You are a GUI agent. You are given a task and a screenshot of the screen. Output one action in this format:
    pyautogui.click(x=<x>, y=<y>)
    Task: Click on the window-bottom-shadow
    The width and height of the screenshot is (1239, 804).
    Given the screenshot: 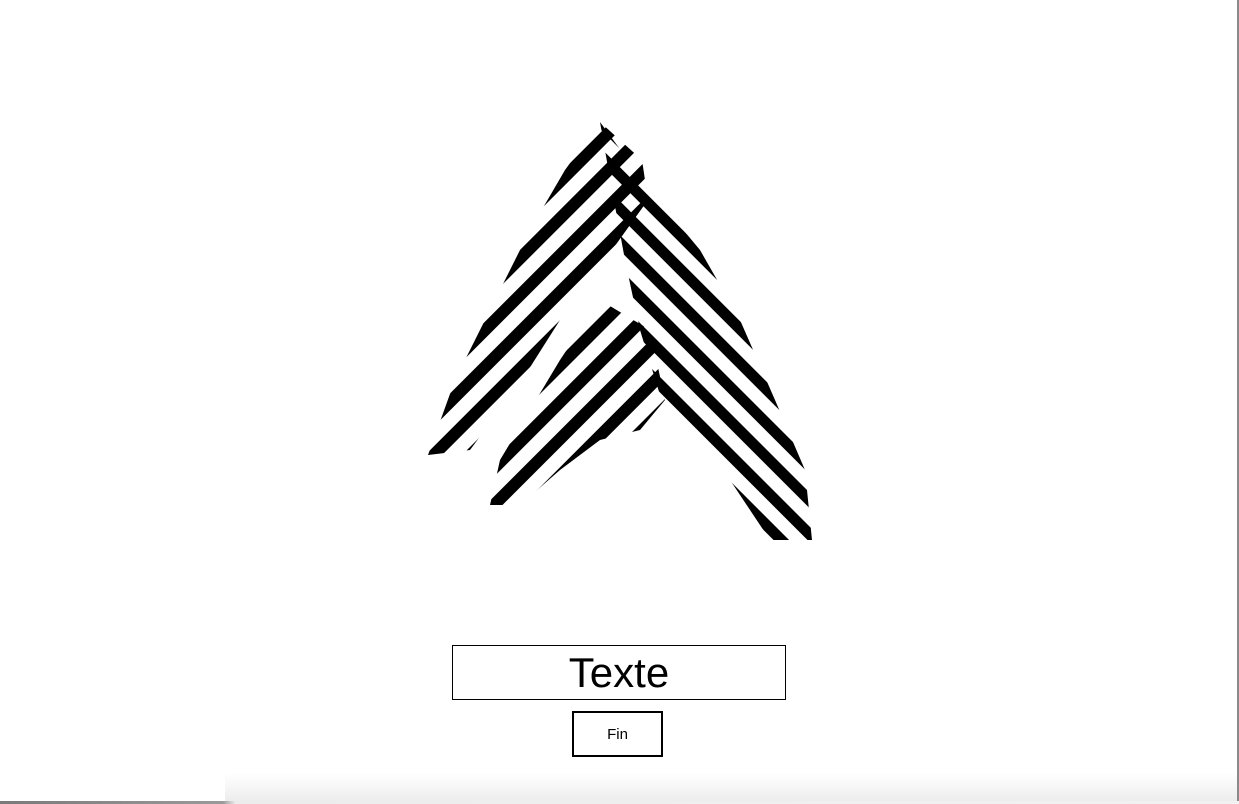 What is the action you would take?
    pyautogui.click(x=731, y=787)
    